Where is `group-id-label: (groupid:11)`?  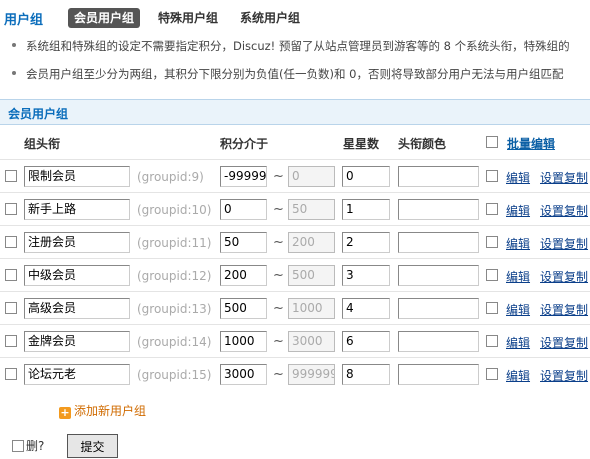
group-id-label: (groupid:11) is located at coordinates (174, 243).